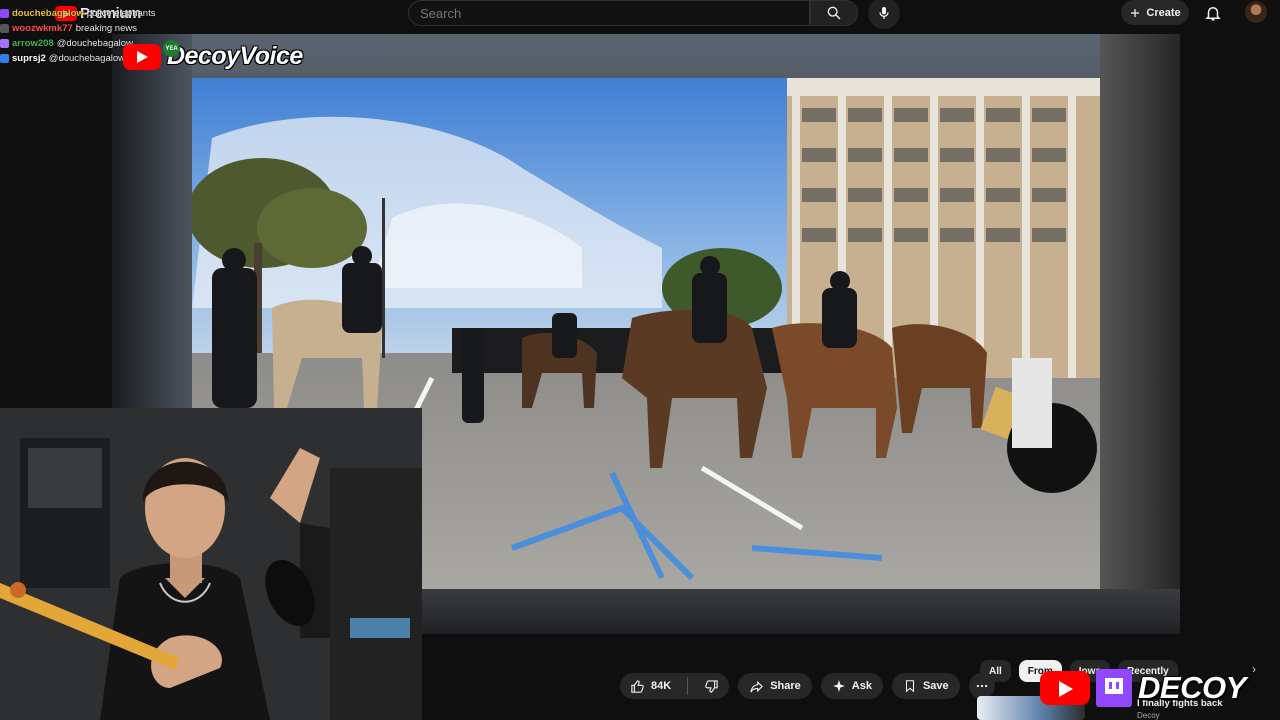 This screenshot has height=720, width=1280. I want to click on decoy-brand-overlay: DECOY, so click(1143, 688).